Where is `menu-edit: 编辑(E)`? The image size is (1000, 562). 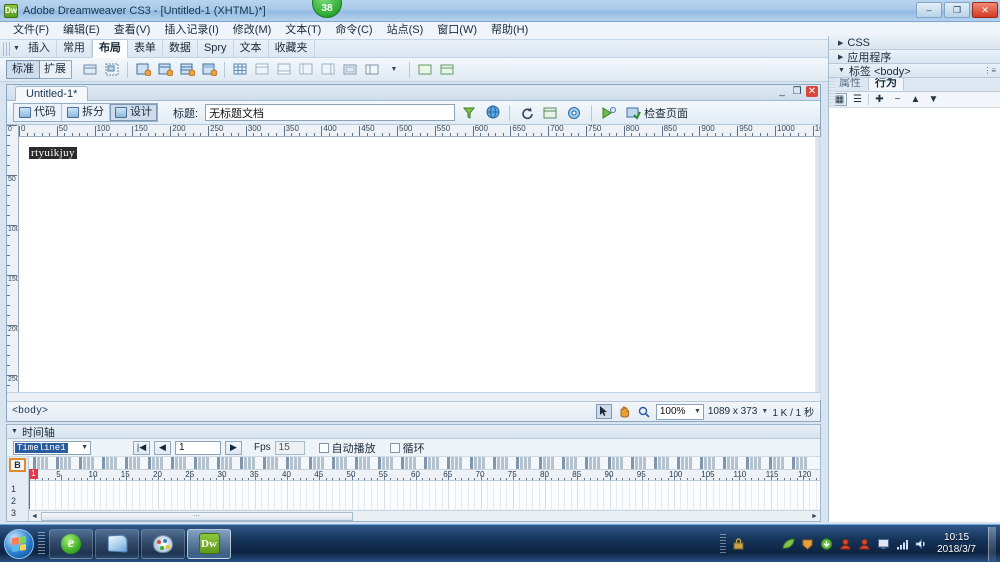
menu-edit: 编辑(E) is located at coordinates (81, 30).